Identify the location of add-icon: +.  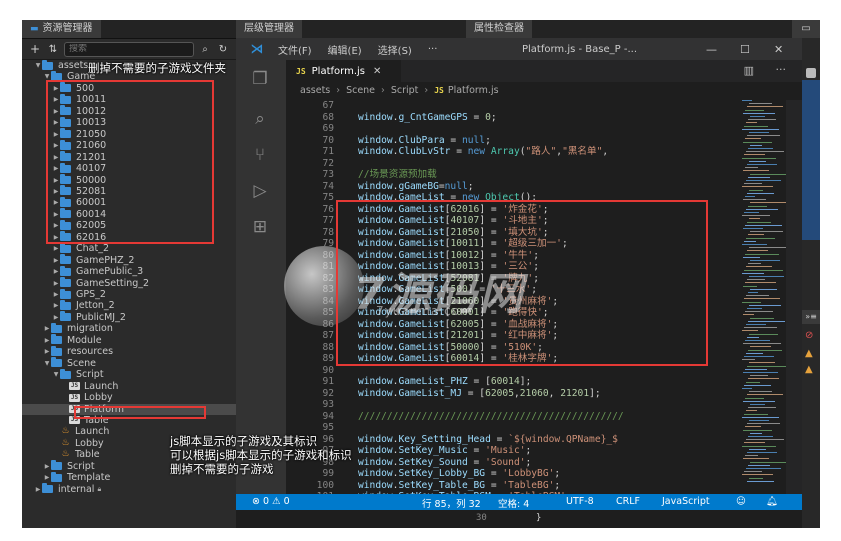
(35, 49).